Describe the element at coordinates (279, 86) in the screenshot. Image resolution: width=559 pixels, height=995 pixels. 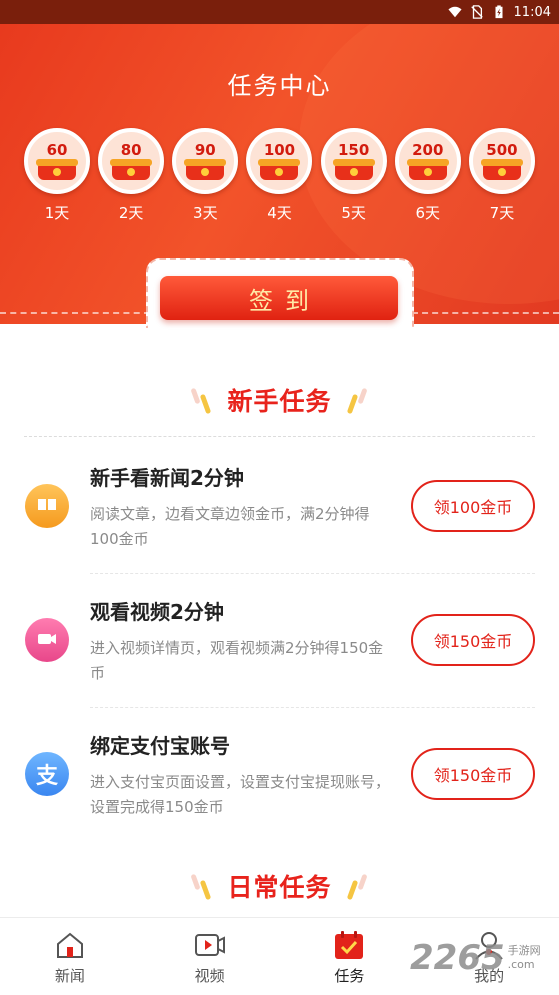
I see `page-title: 任务中心` at that location.